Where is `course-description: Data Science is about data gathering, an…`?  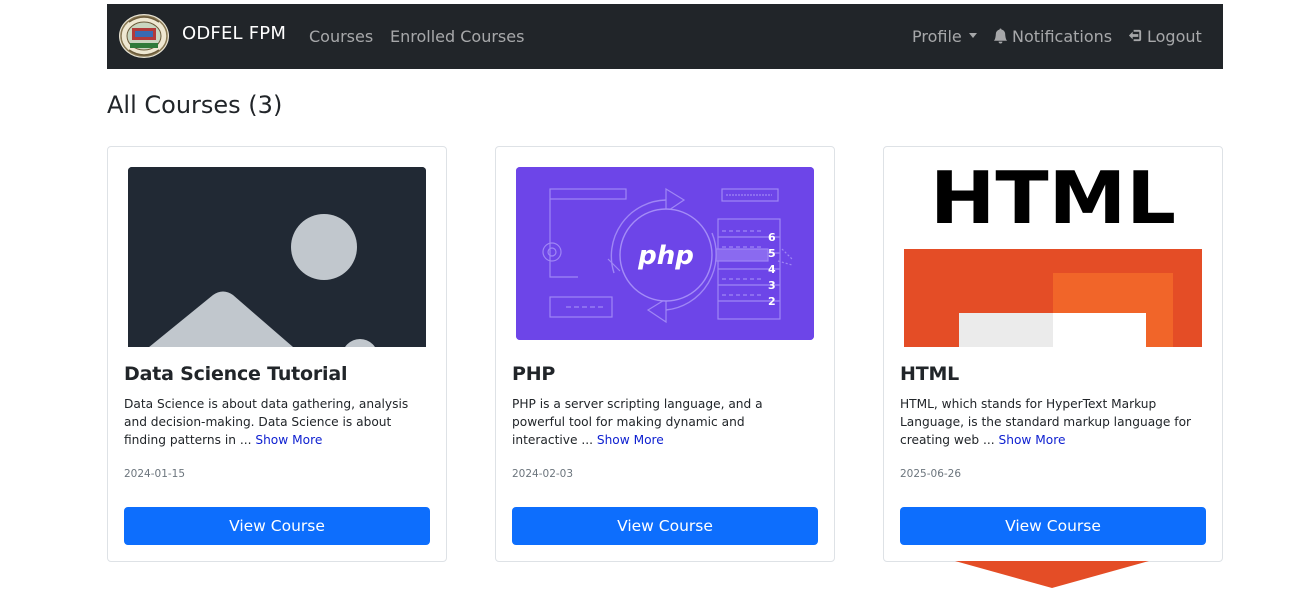 course-description: Data Science is about data gathering, an… is located at coordinates (274, 422).